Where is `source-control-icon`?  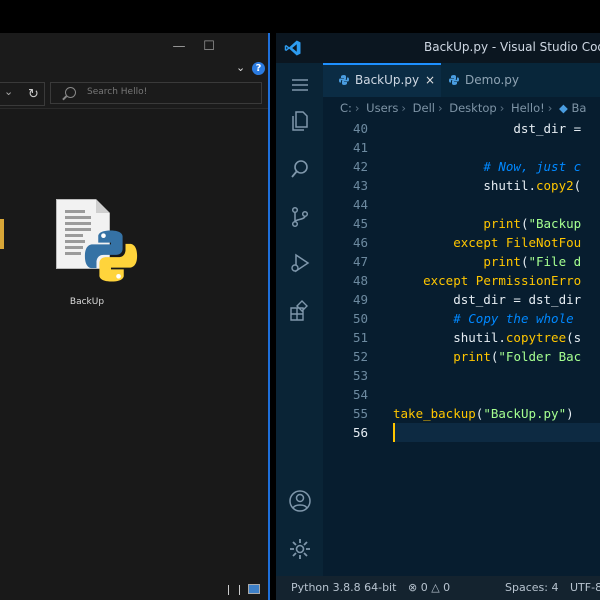 source-control-icon is located at coordinates (300, 217).